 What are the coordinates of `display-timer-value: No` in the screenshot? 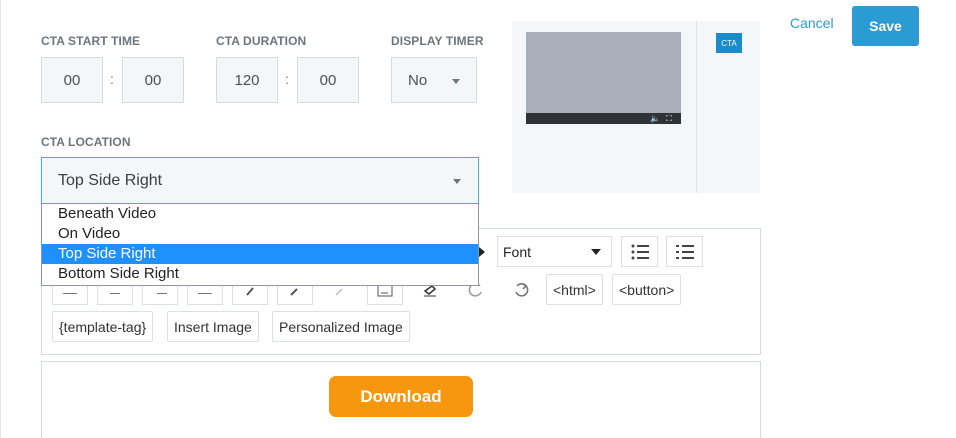 It's located at (418, 80).